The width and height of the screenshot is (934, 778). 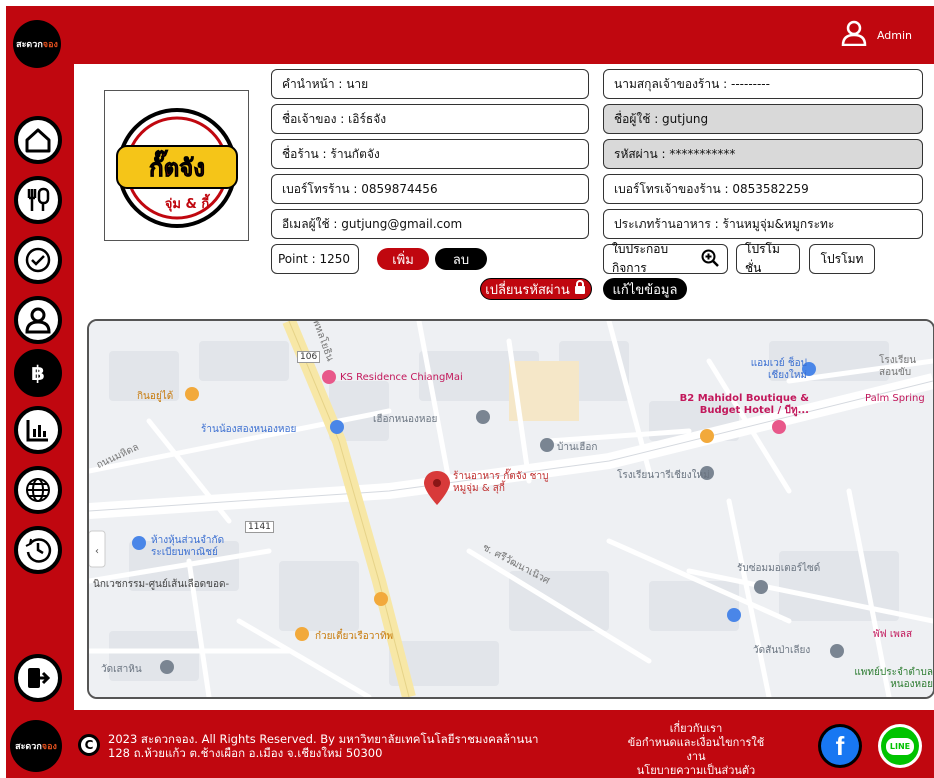 What do you see at coordinates (38, 490) in the screenshot?
I see `globe-icon` at bounding box center [38, 490].